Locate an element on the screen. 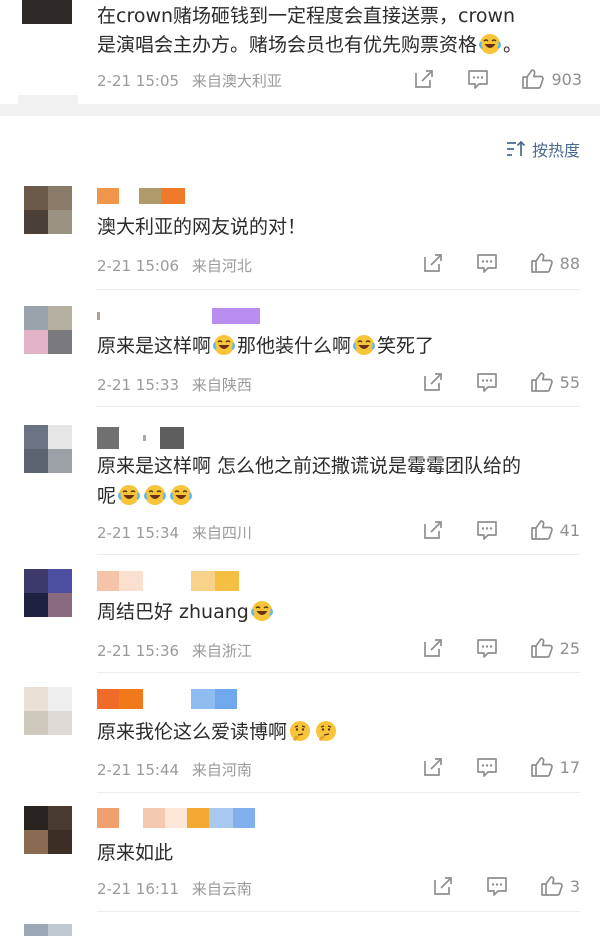 This screenshot has width=600, height=936. comment-text: 原来是这样啊 怎么他之前还撒谎说是霉霉团队给的 呢 is located at coordinates (339, 481).